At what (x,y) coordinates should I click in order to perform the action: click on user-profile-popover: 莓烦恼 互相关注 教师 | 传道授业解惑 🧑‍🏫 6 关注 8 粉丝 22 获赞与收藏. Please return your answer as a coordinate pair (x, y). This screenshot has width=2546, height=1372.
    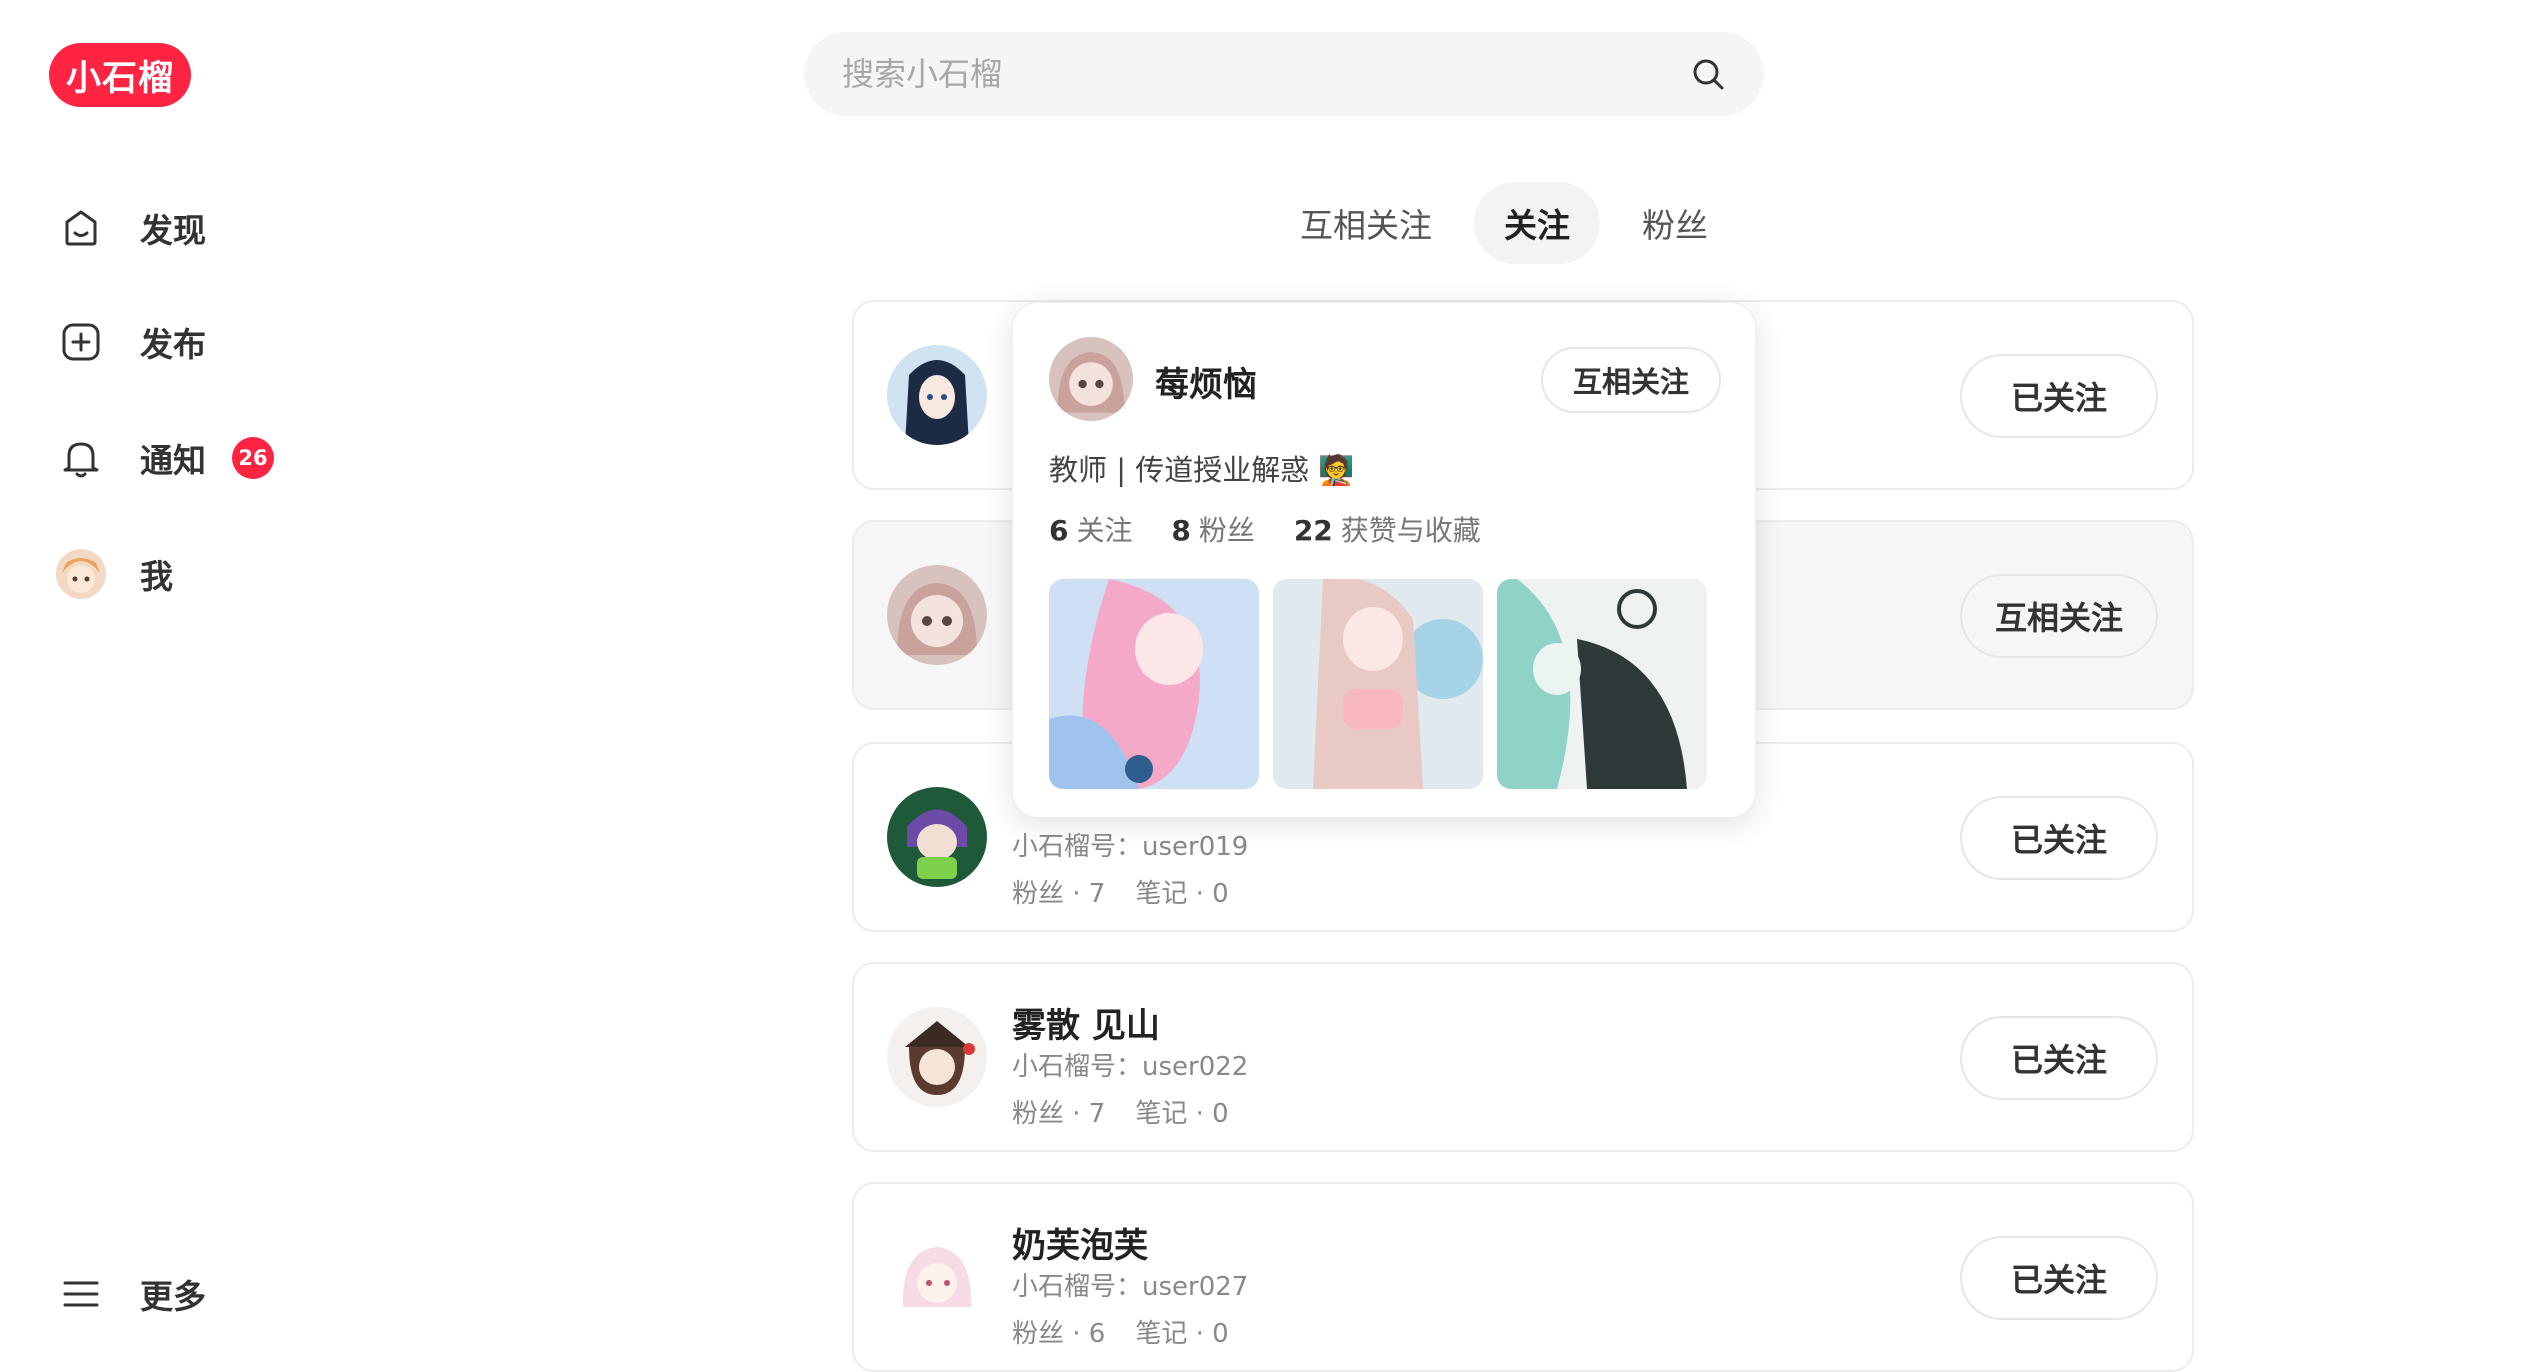
    Looking at the image, I should click on (1384, 560).